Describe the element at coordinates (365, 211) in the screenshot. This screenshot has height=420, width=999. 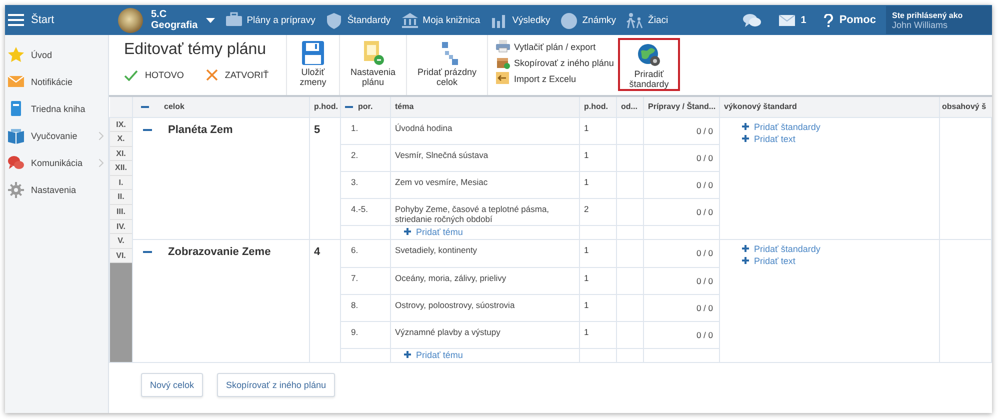
I see `order-cell: 4.-5.` at that location.